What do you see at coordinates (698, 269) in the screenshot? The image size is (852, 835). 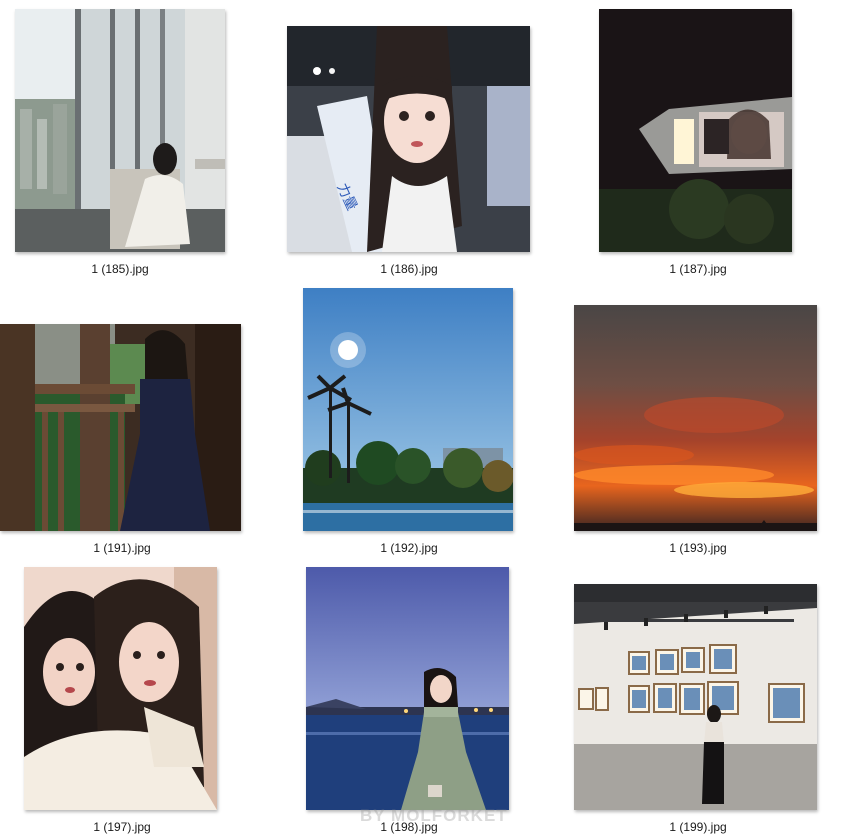 I see `file-name: 1 (187).jpg` at bounding box center [698, 269].